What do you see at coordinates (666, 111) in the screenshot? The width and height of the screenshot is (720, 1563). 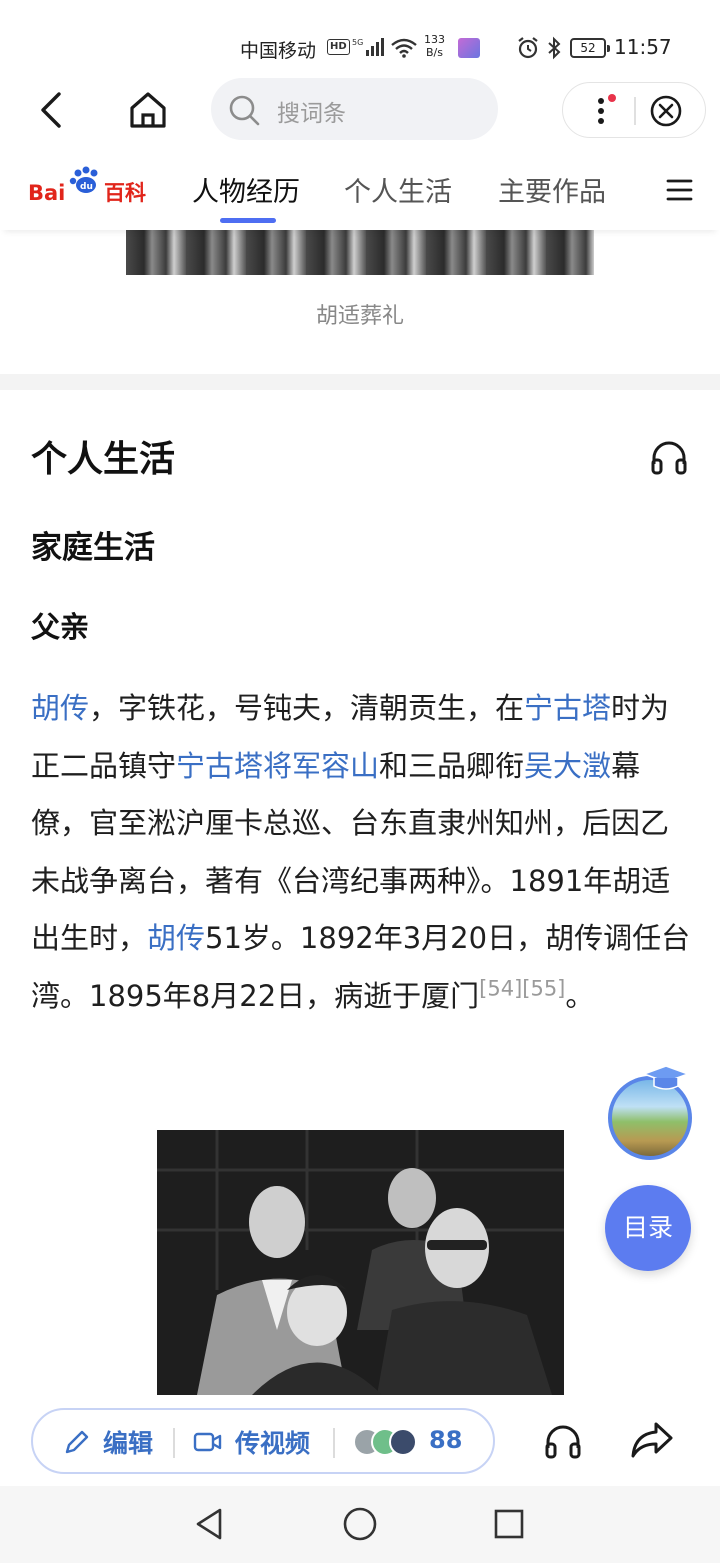 I see `close-icon` at bounding box center [666, 111].